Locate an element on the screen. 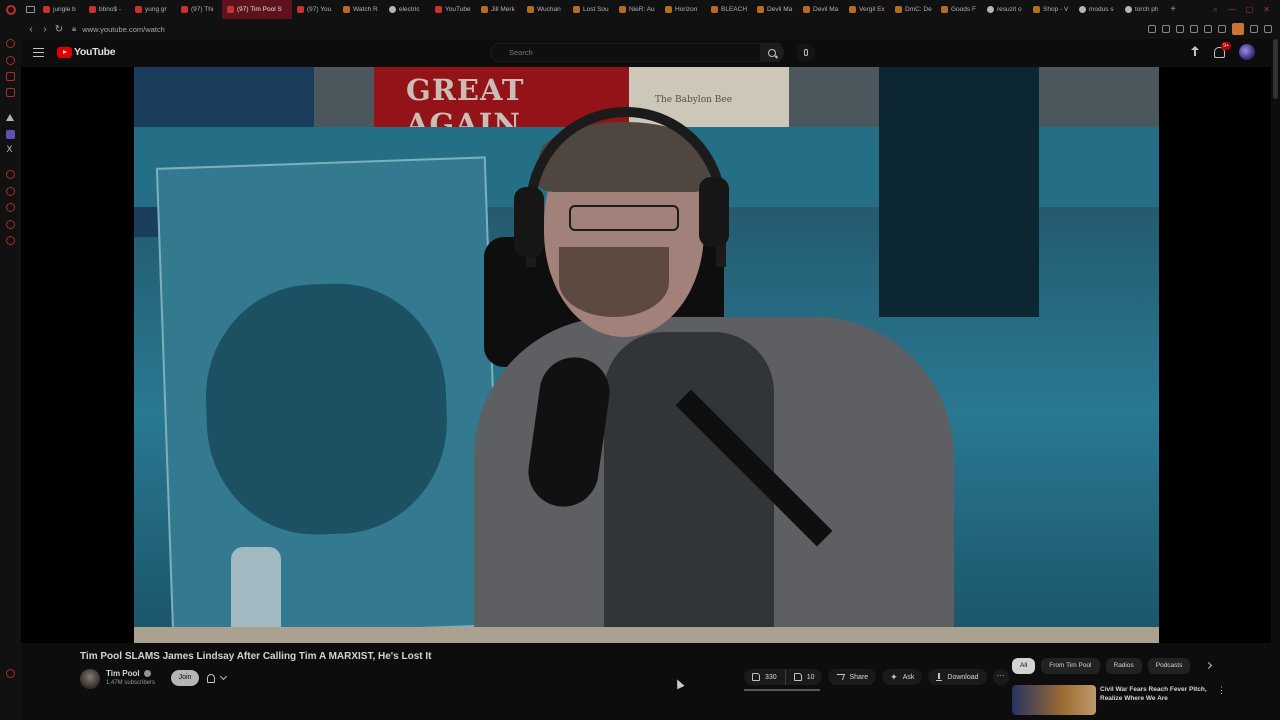  browser-tab: (97) Tim Pool S is located at coordinates (257, 9).